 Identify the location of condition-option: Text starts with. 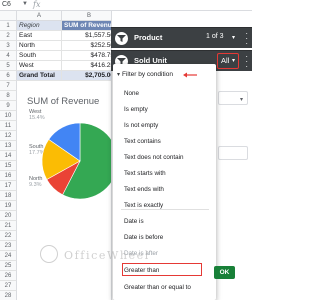
(145, 173).